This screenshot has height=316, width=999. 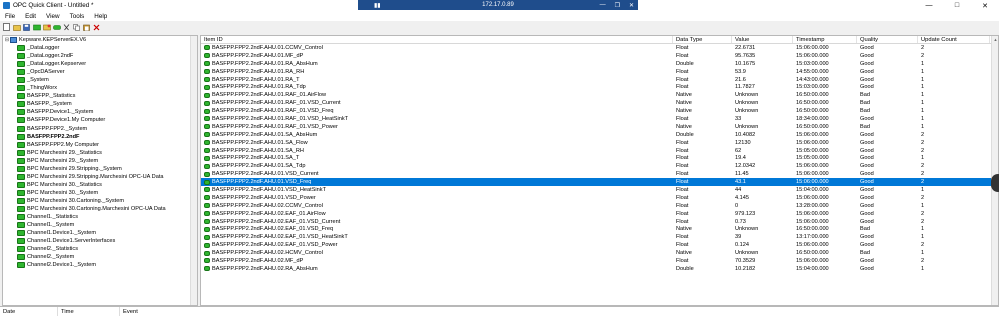 What do you see at coordinates (887, 39) in the screenshot?
I see `column-header-quality: Quality` at bounding box center [887, 39].